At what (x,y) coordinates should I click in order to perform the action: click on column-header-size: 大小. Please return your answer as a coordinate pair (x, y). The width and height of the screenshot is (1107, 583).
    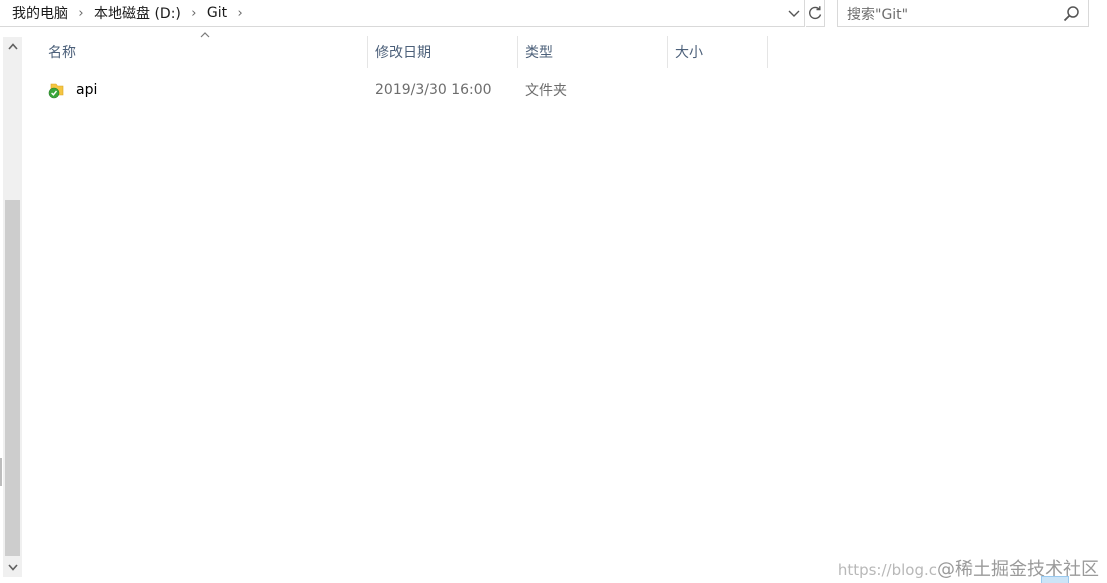
    Looking at the image, I should click on (717, 52).